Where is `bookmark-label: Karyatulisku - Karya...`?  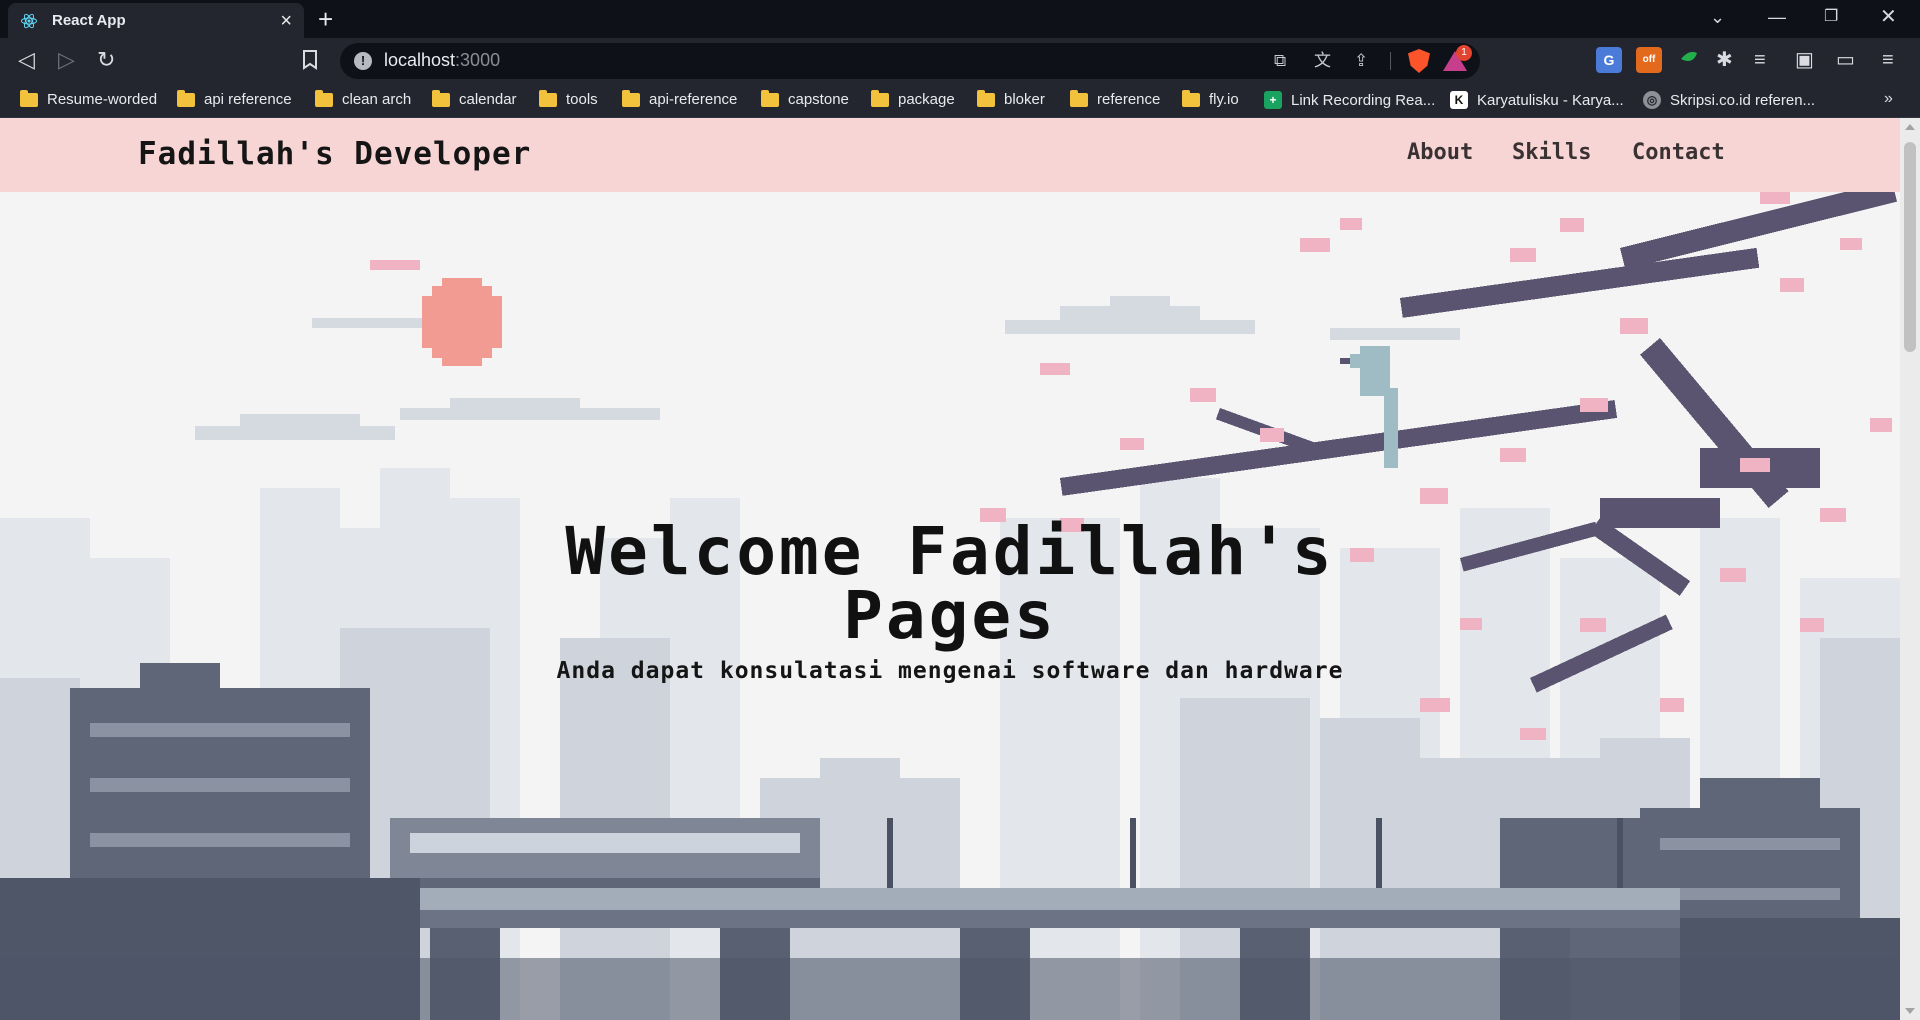 bookmark-label: Karyatulisku - Karya... is located at coordinates (1550, 100).